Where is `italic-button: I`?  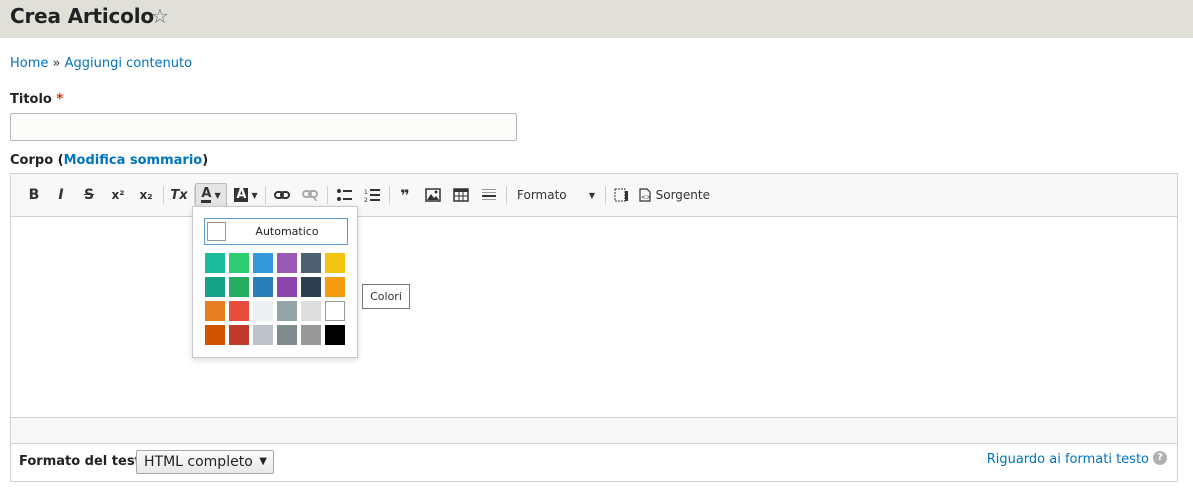 italic-button: I is located at coordinates (61, 195).